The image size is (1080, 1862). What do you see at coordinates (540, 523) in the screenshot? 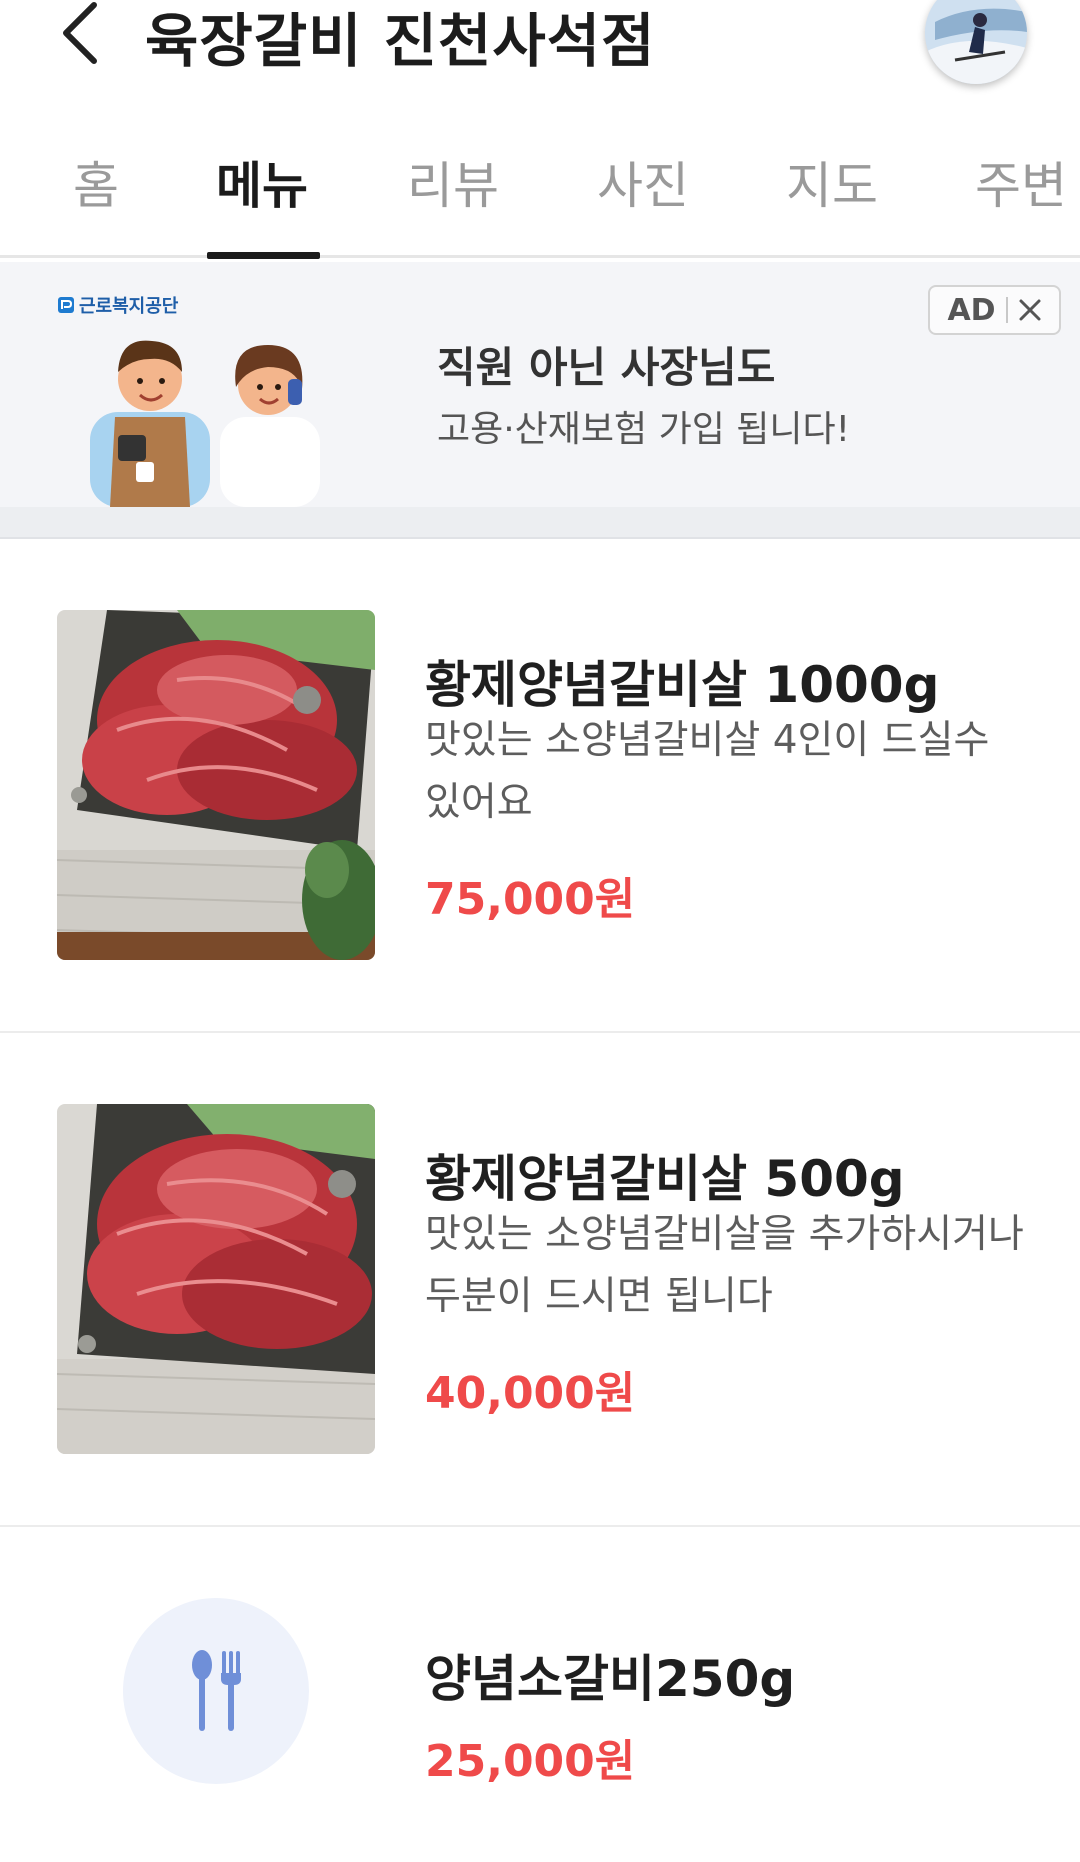
I see `section-divider` at bounding box center [540, 523].